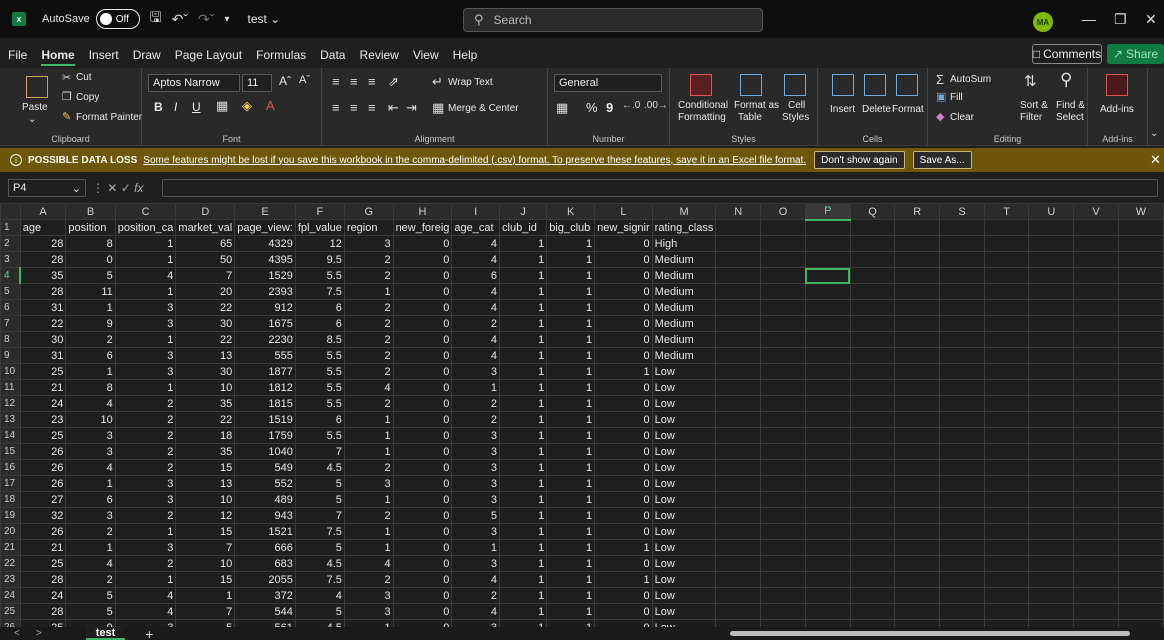 The image size is (1164, 640). Describe the element at coordinates (1096, 275) in the screenshot. I see `cell-v4` at that location.